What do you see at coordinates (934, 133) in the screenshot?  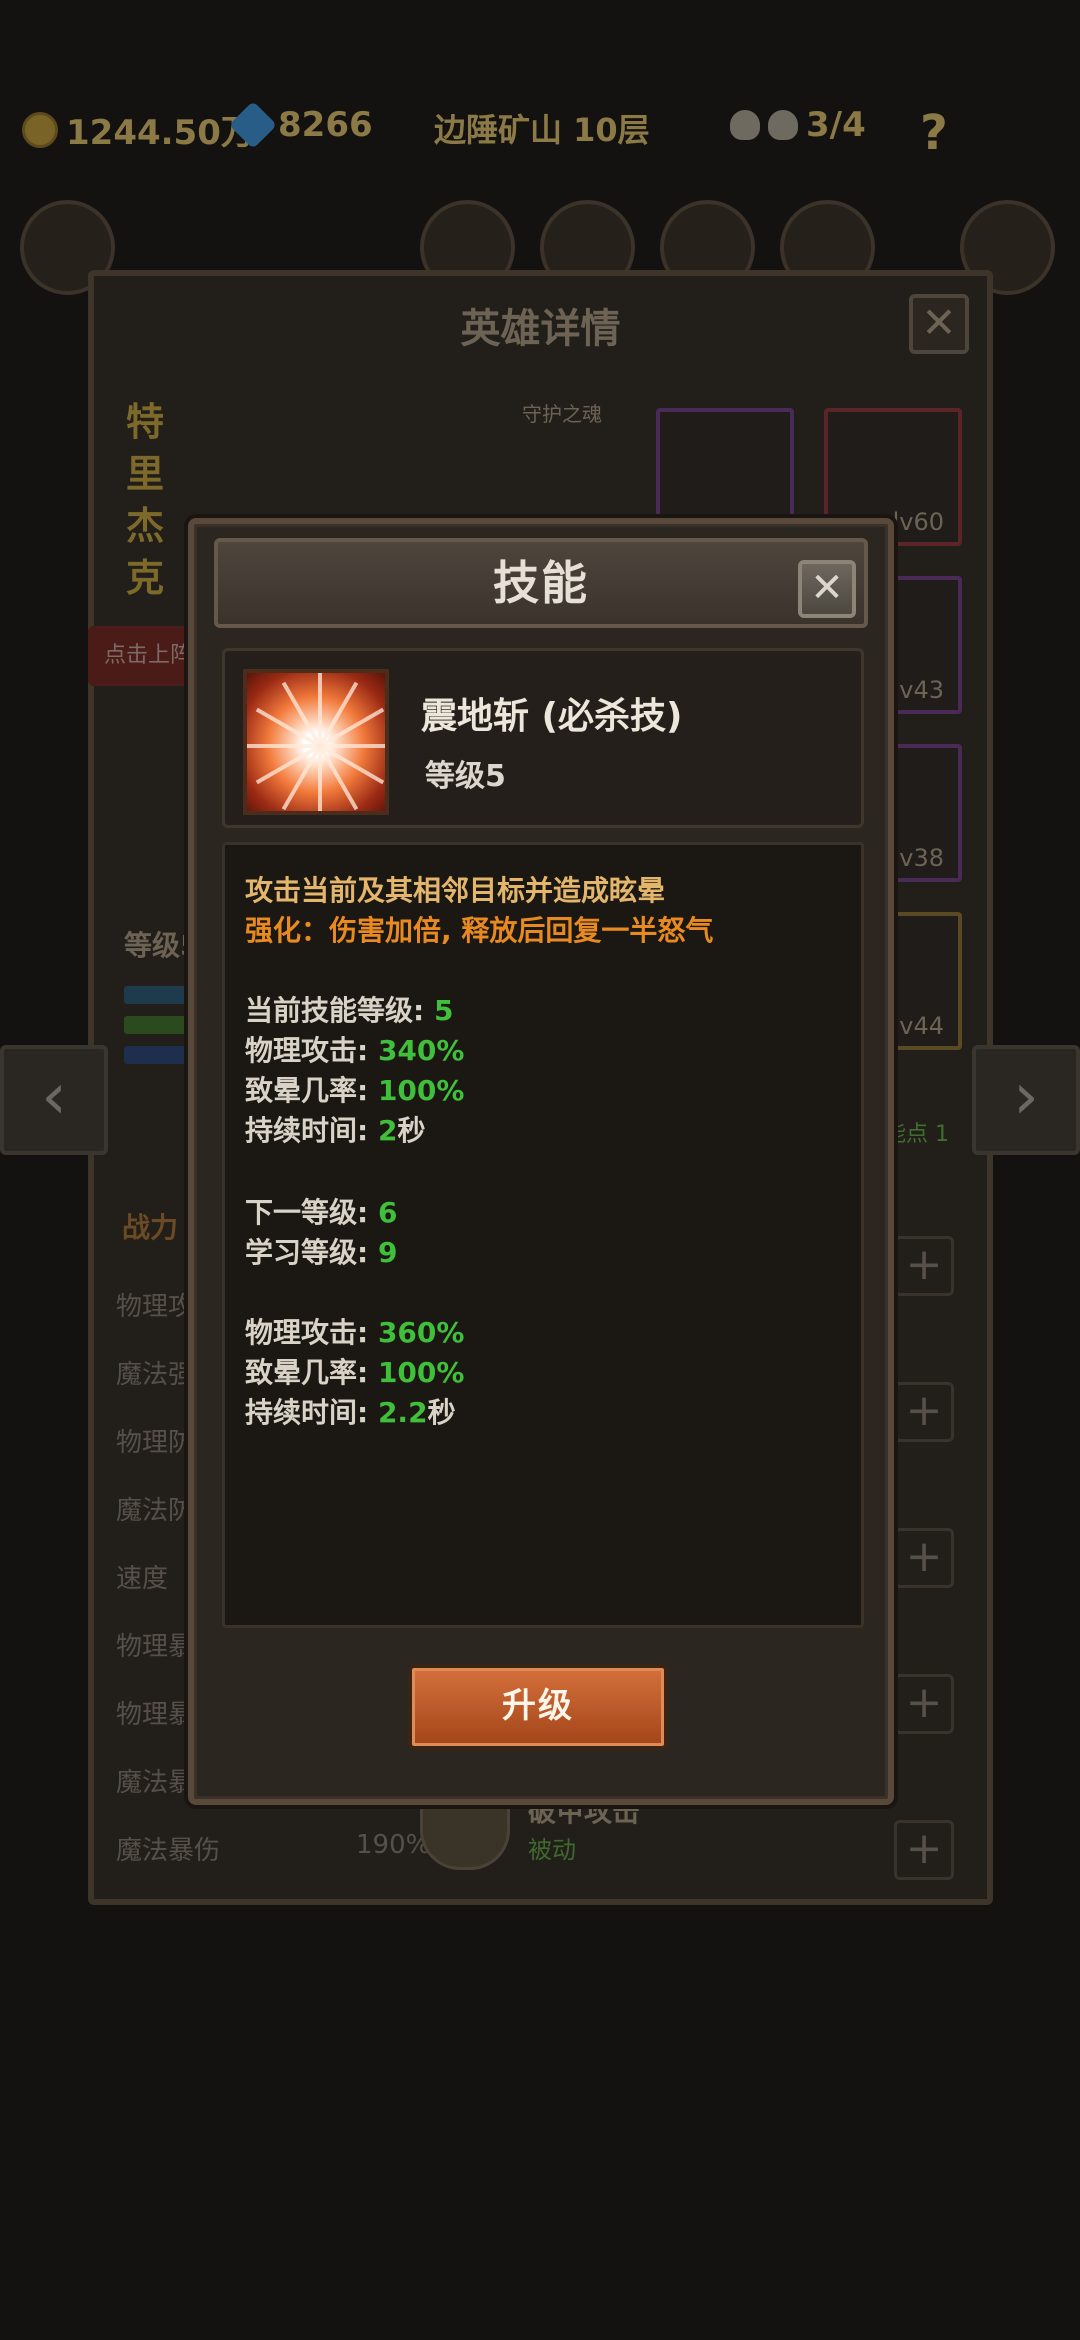 I see `help-button: ?` at bounding box center [934, 133].